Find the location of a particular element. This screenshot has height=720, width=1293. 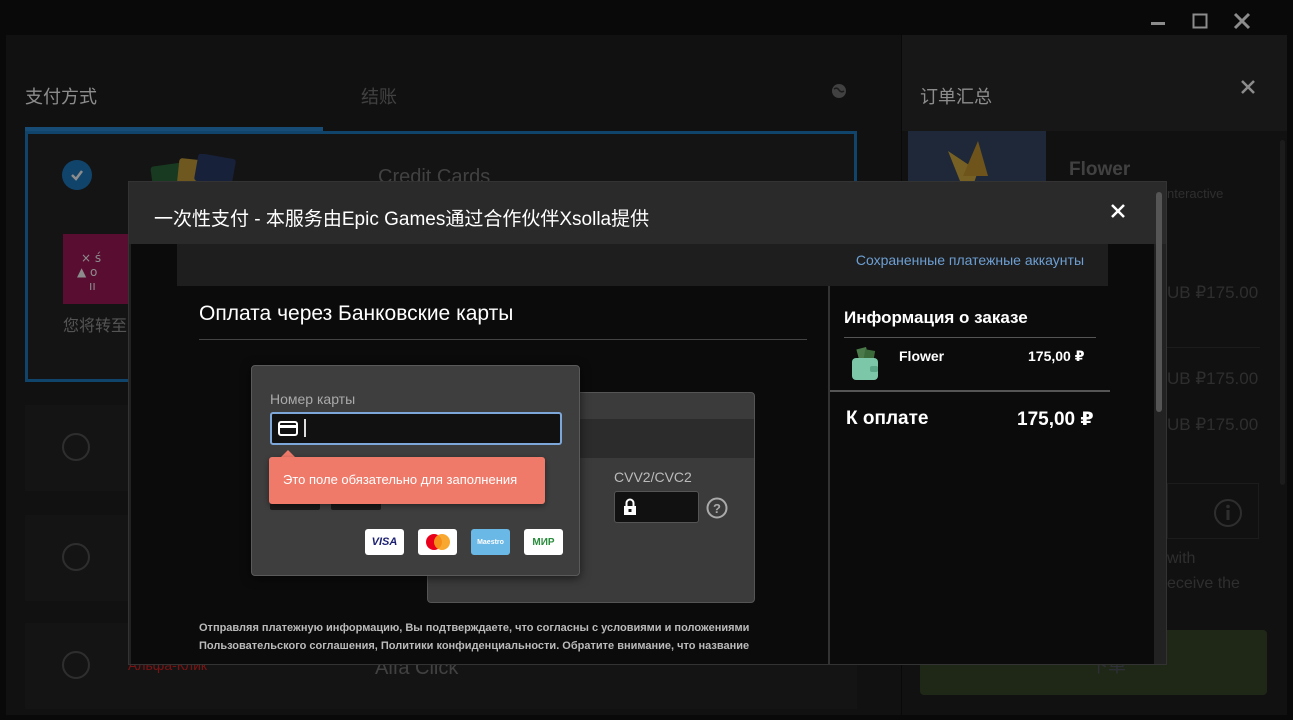

card-logos: VISA Maestro МИР is located at coordinates (464, 542).